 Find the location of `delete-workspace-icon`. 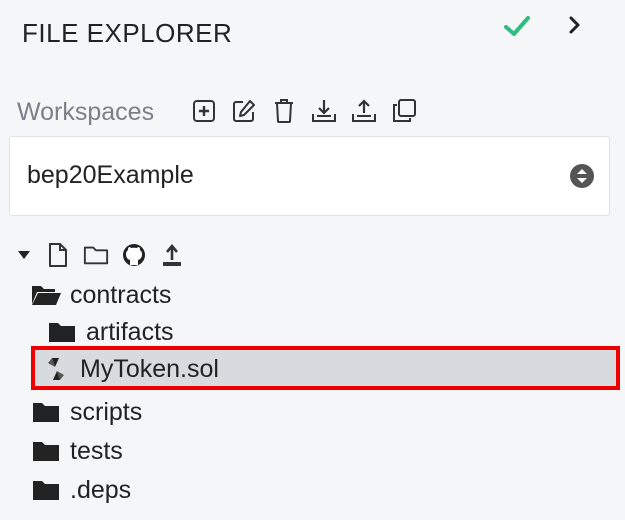

delete-workspace-icon is located at coordinates (284, 111).